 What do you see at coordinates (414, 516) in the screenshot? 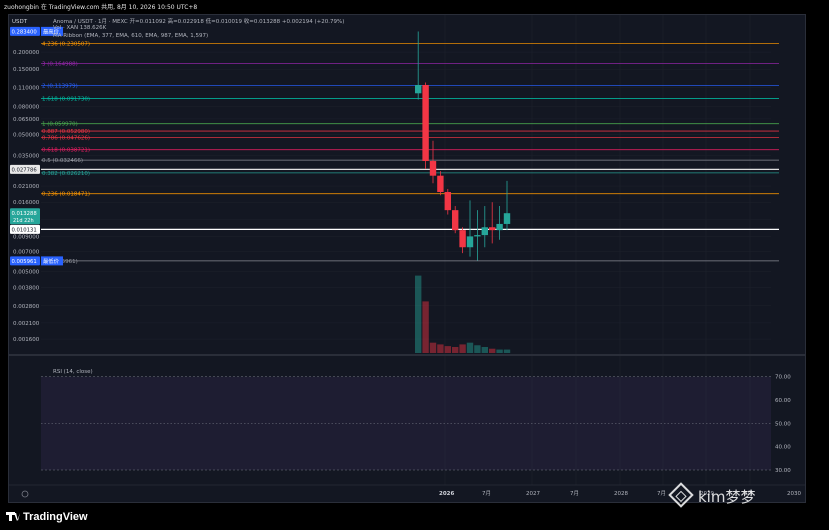
I see `footer-bar: TradingView` at bounding box center [414, 516].